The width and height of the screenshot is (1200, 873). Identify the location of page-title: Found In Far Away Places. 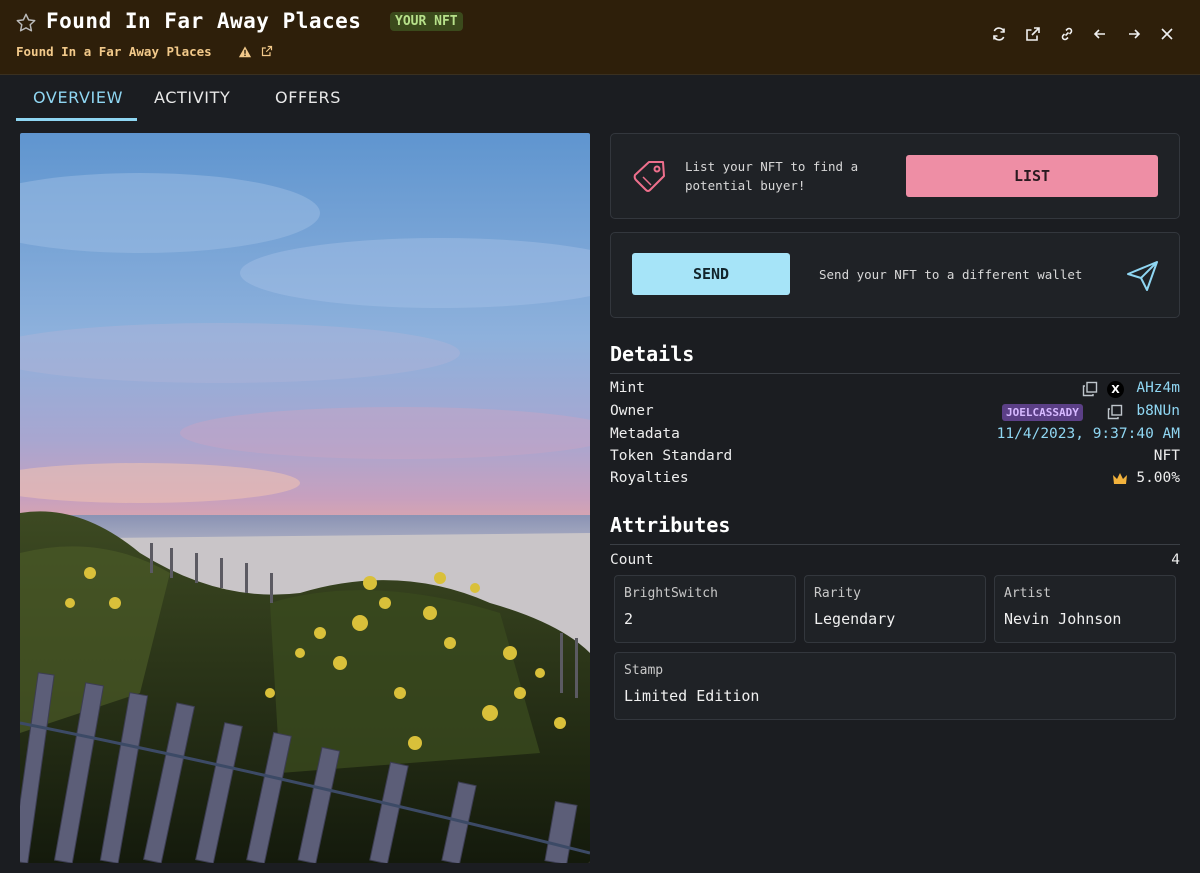
(204, 21).